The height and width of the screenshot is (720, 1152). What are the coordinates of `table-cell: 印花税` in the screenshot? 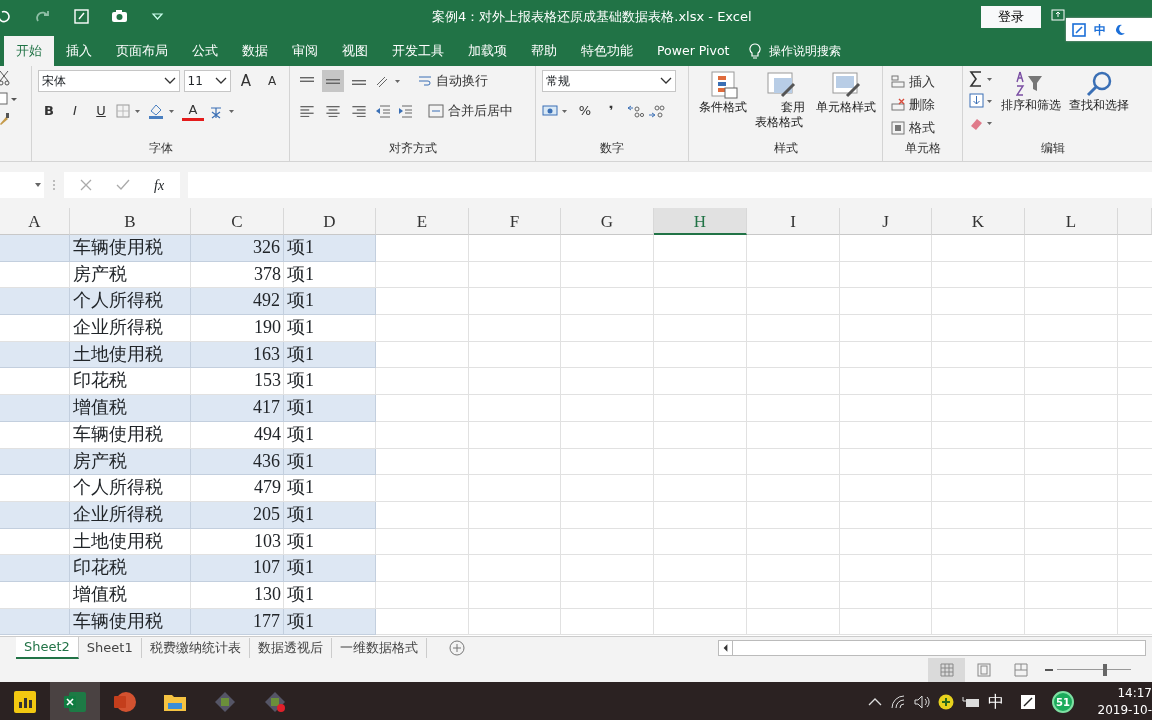 It's located at (130, 568).